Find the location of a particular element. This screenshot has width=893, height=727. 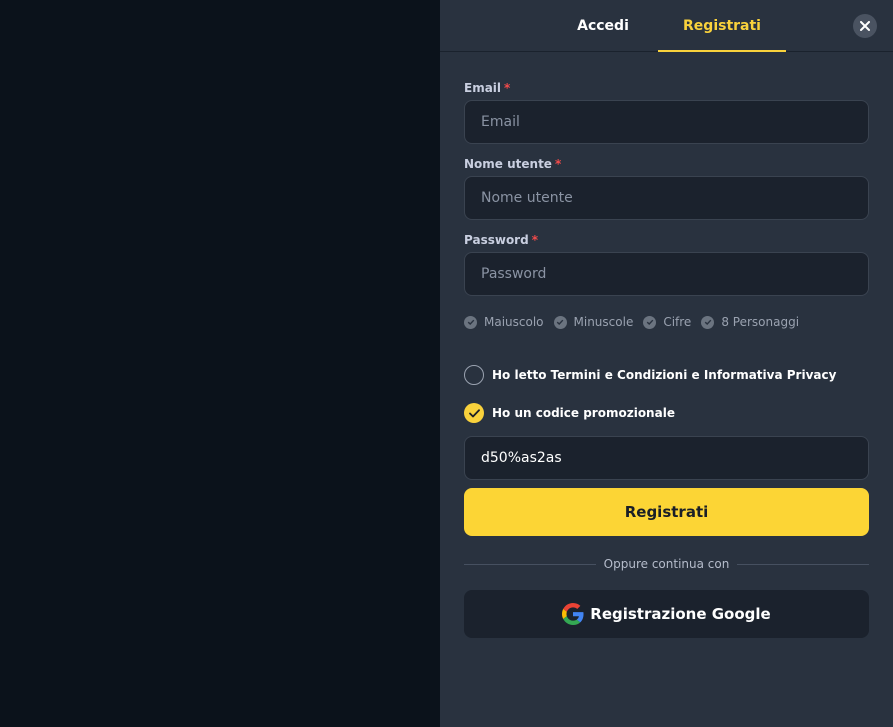

password-label: Password * is located at coordinates (501, 240).